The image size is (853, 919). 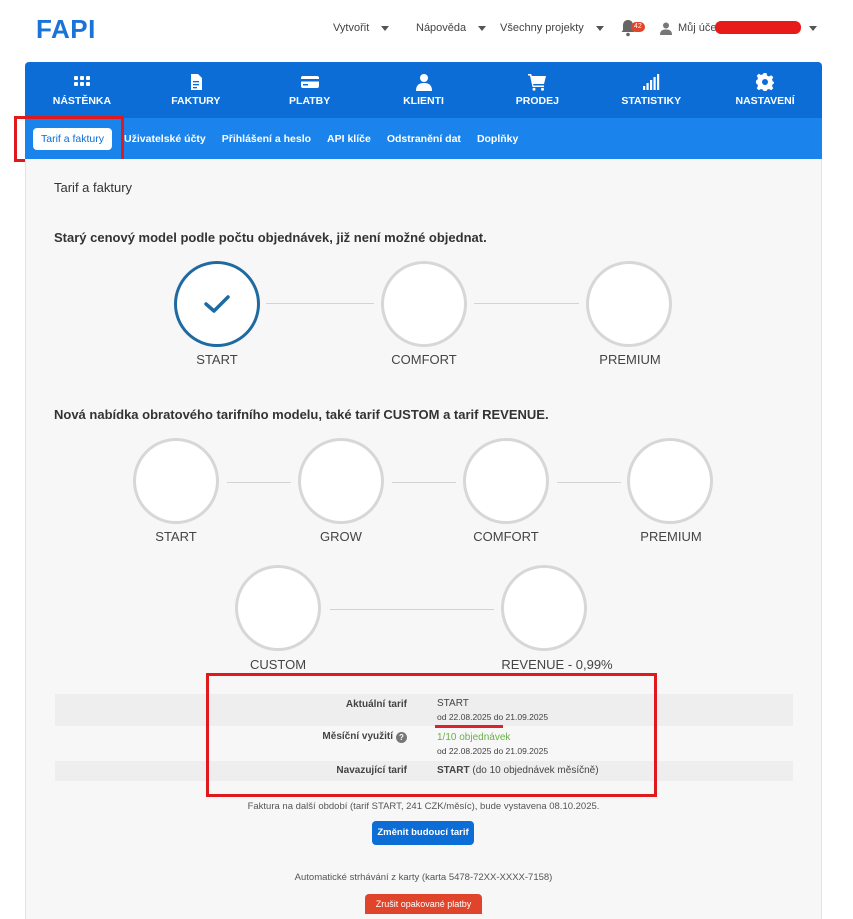 I want to click on old-step-label: PREMIUM, so click(x=630, y=359).